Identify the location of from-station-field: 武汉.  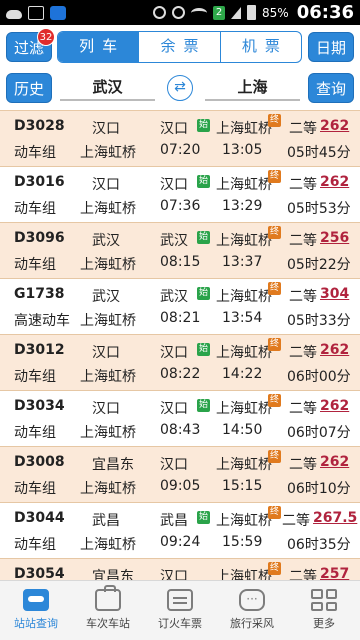
(107, 87).